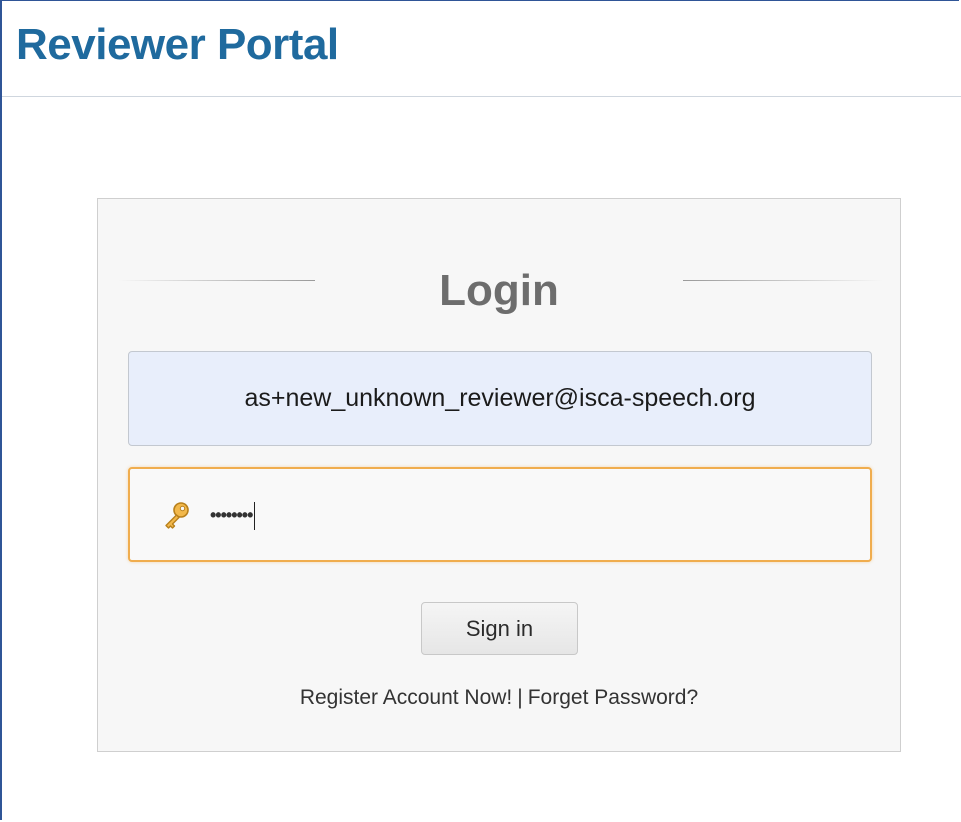 The height and width of the screenshot is (822, 961). Describe the element at coordinates (499, 628) in the screenshot. I see `sign-in-button: Sign in` at that location.